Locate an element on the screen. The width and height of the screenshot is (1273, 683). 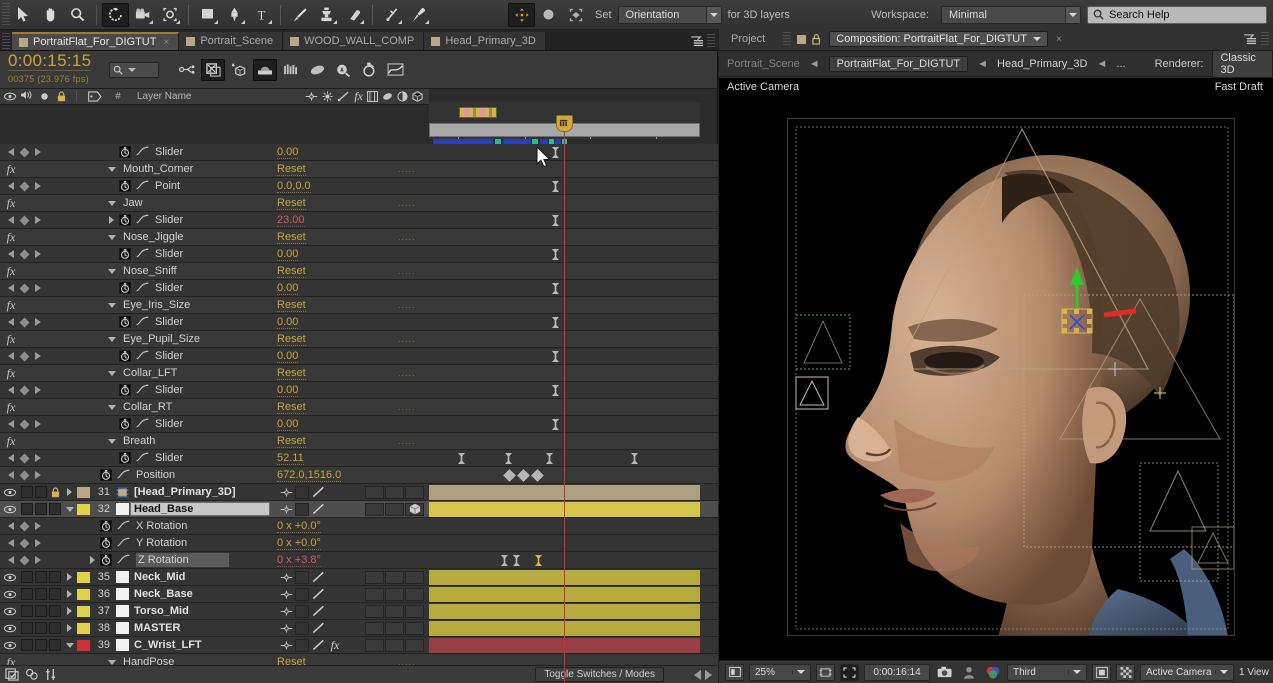
text-tool: T is located at coordinates (261, 15).